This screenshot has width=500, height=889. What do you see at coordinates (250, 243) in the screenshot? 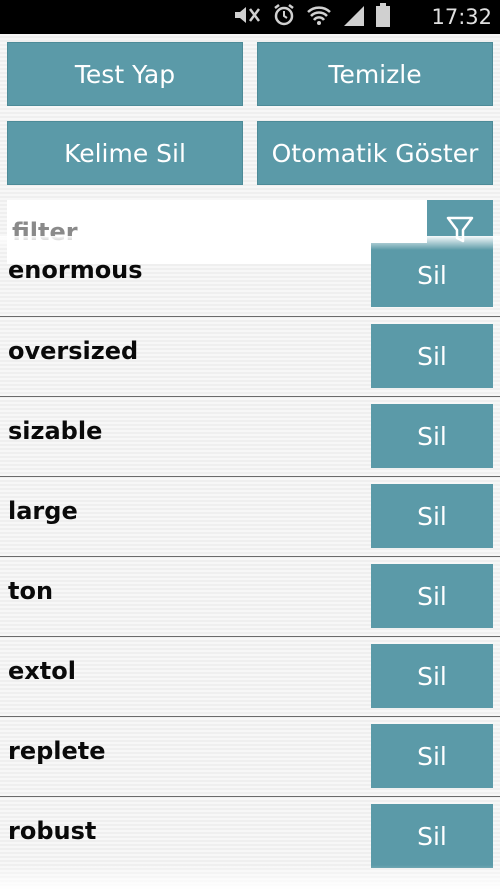
I see `list-fade-top` at bounding box center [250, 243].